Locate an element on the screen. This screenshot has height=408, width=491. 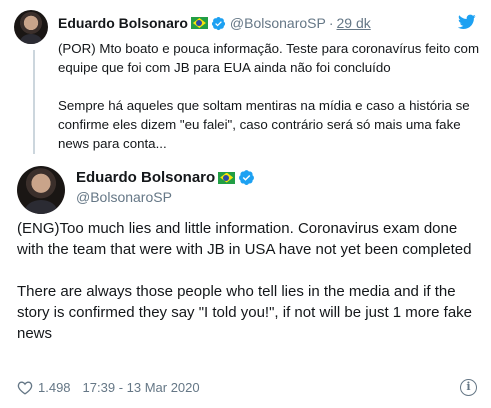
parent-author-name: Eduardo Bolsonaro is located at coordinates (123, 23).